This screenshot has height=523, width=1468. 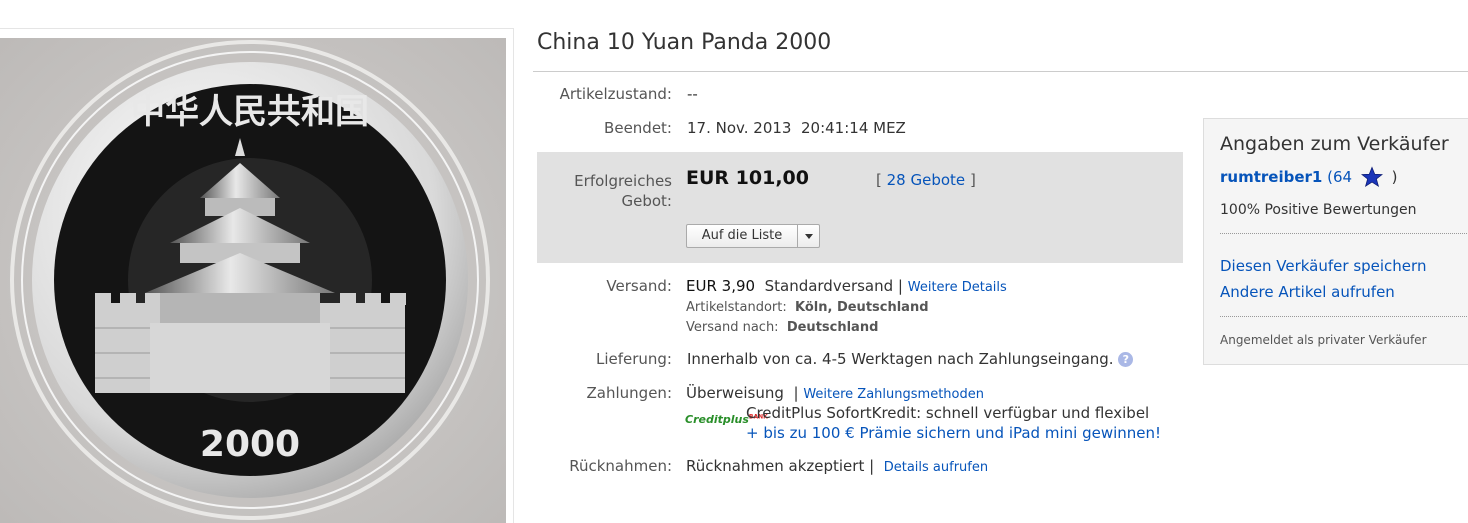 What do you see at coordinates (833, 286) in the screenshot?
I see `shipping-method: Standardversand |` at bounding box center [833, 286].